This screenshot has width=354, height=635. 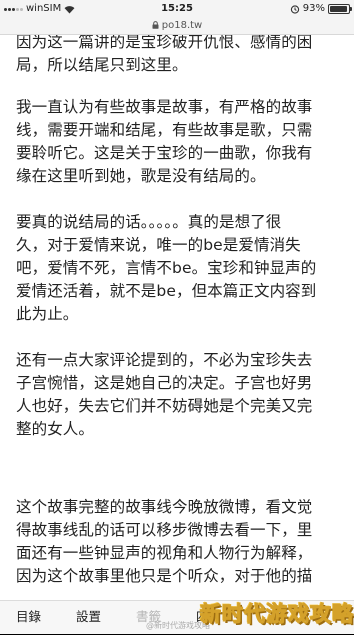 I want to click on battery-percentage: 93%, so click(x=313, y=8).